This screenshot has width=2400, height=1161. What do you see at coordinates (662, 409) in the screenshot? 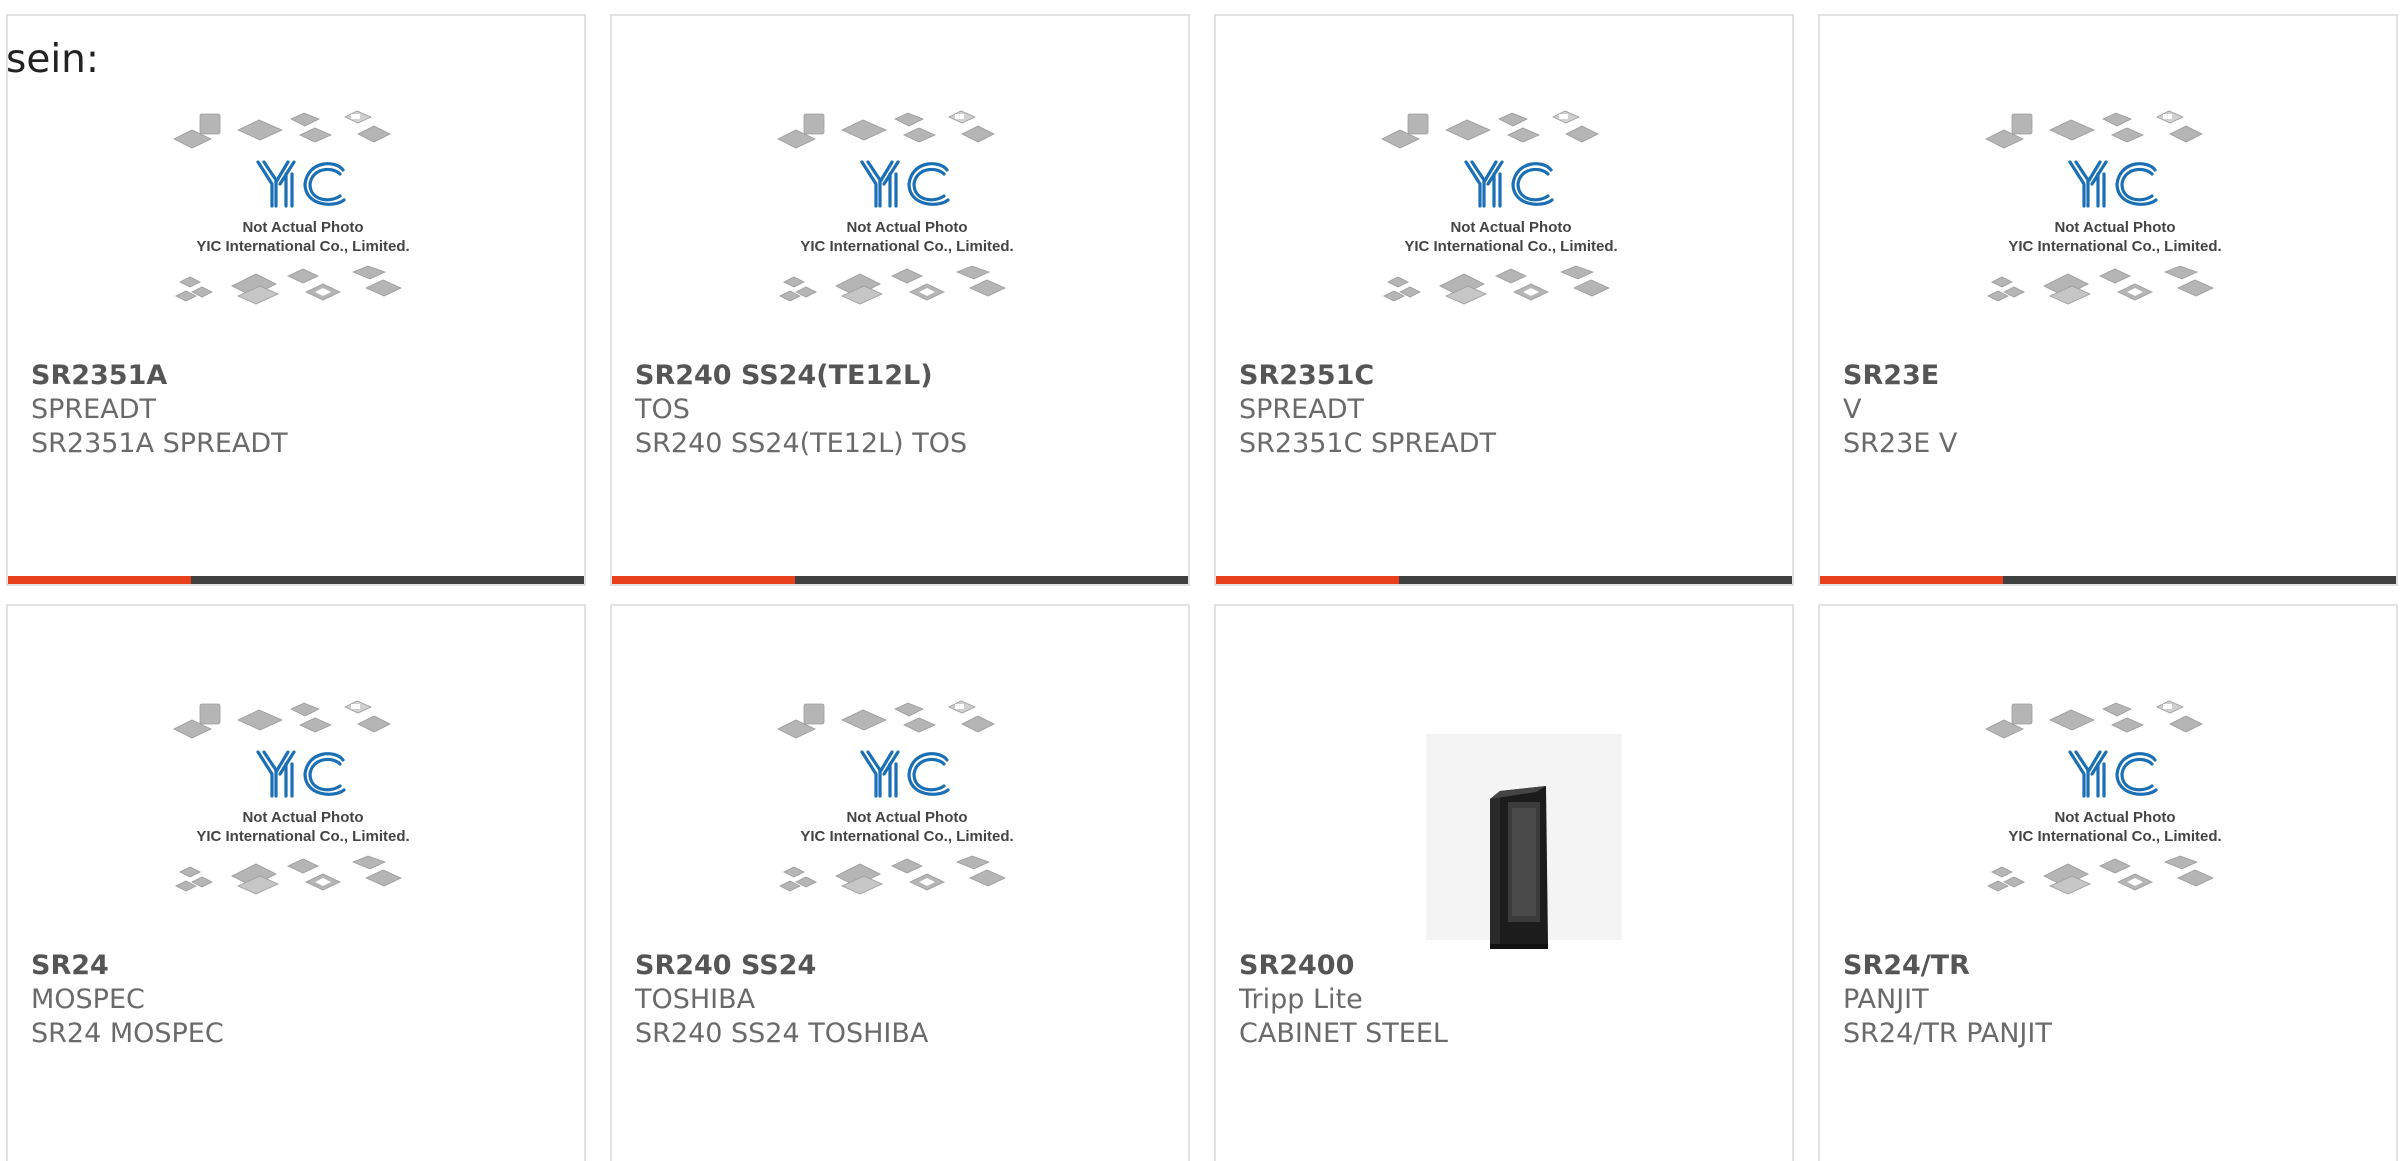
I see `product-manufacturer: TOS` at bounding box center [662, 409].